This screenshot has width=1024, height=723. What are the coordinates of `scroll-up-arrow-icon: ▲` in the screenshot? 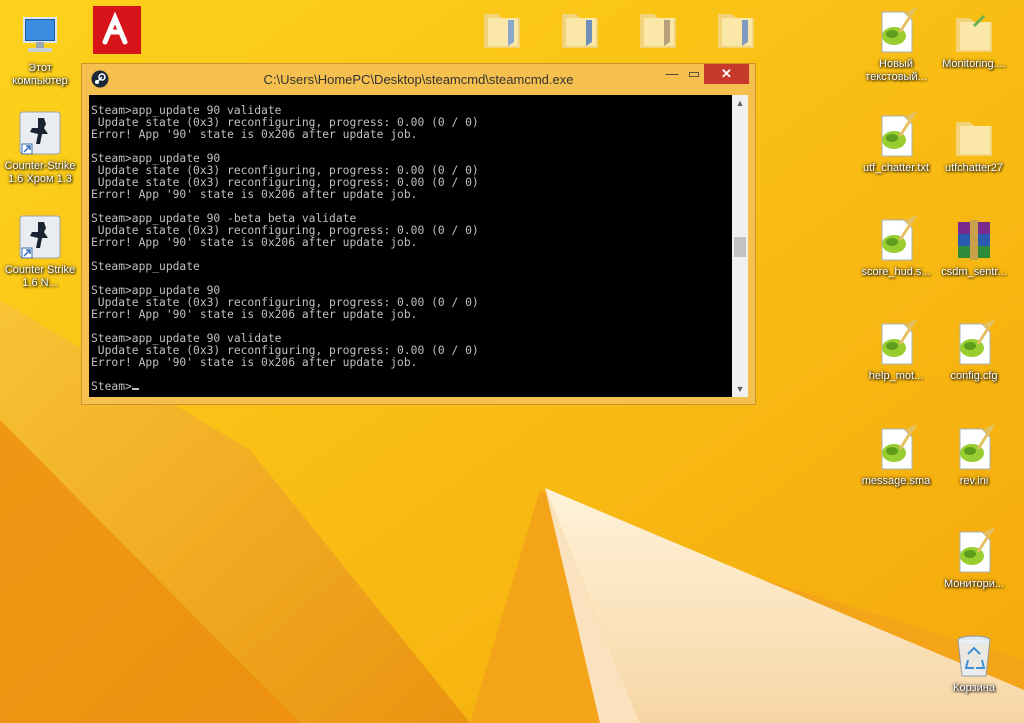 It's located at (740, 103).